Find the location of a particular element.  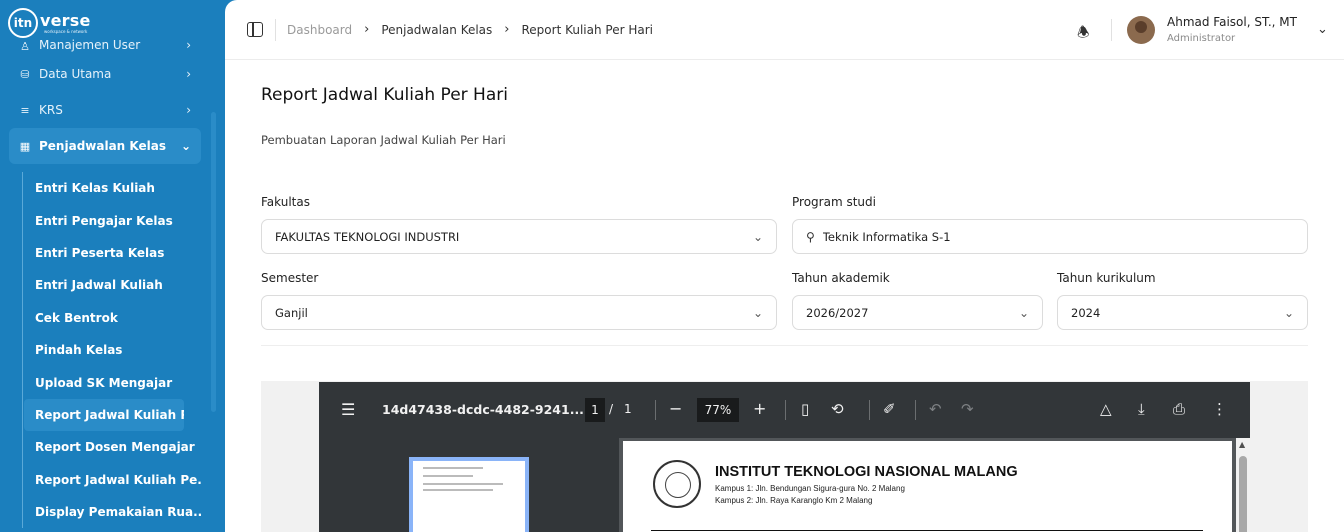

page-title: Report Jadwal Kuliah Per Hari is located at coordinates (384, 95).